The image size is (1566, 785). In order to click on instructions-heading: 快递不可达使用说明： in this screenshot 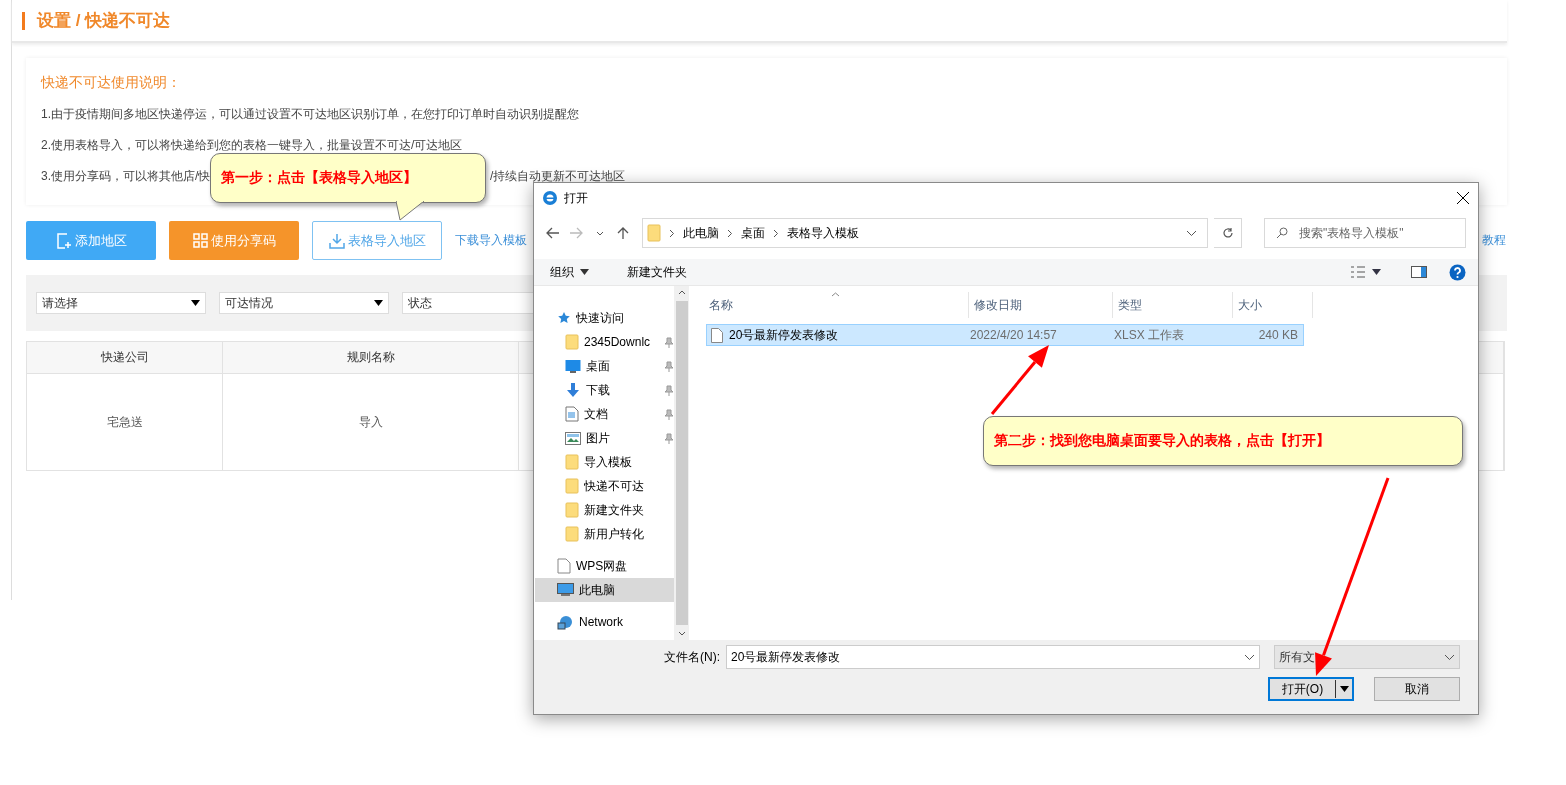, I will do `click(111, 83)`.